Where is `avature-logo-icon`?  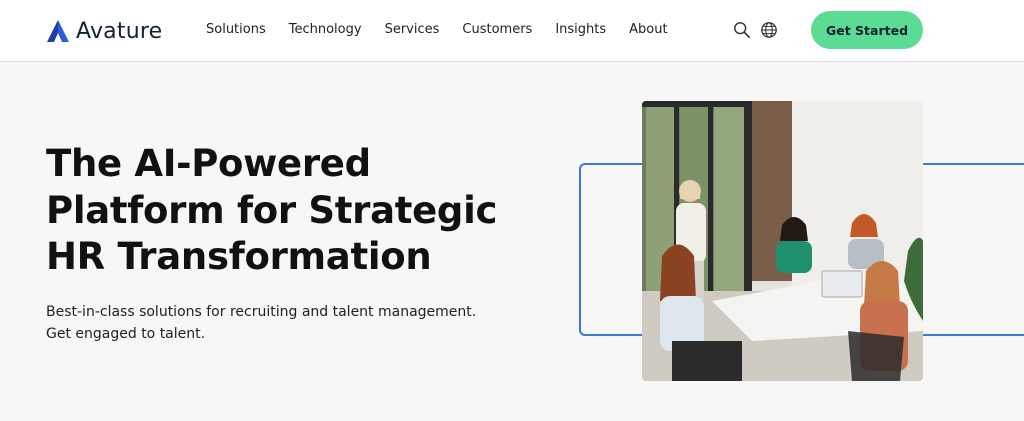 avature-logo-icon is located at coordinates (58, 31).